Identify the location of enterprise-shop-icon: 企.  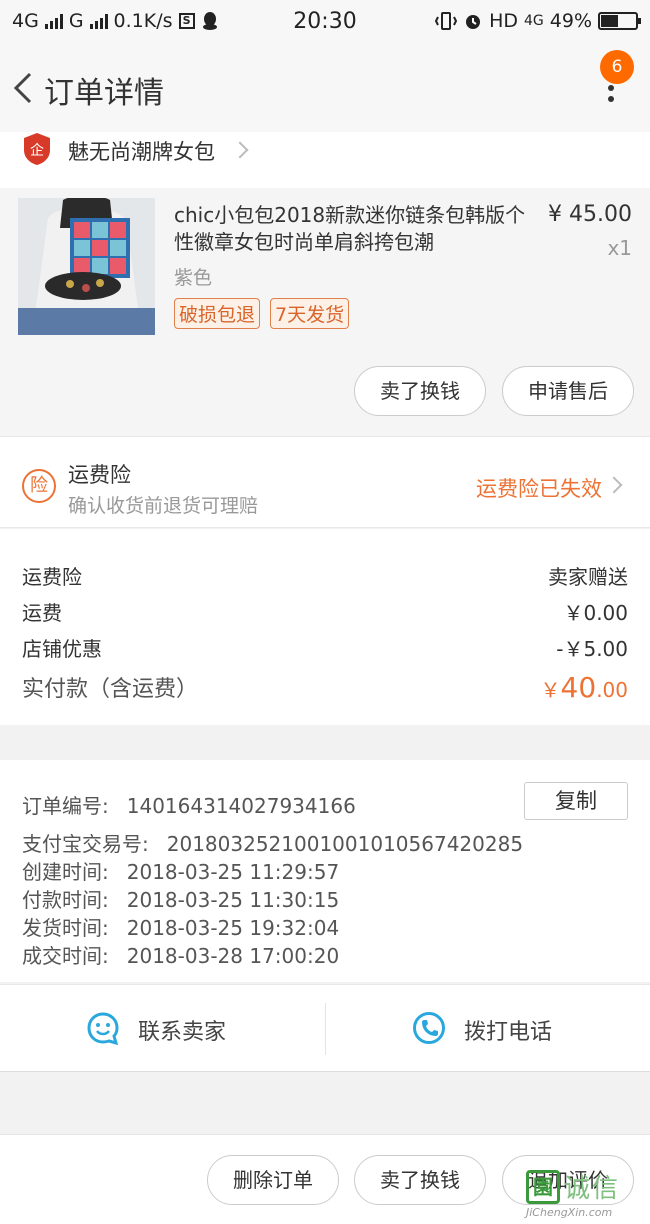
(37, 149).